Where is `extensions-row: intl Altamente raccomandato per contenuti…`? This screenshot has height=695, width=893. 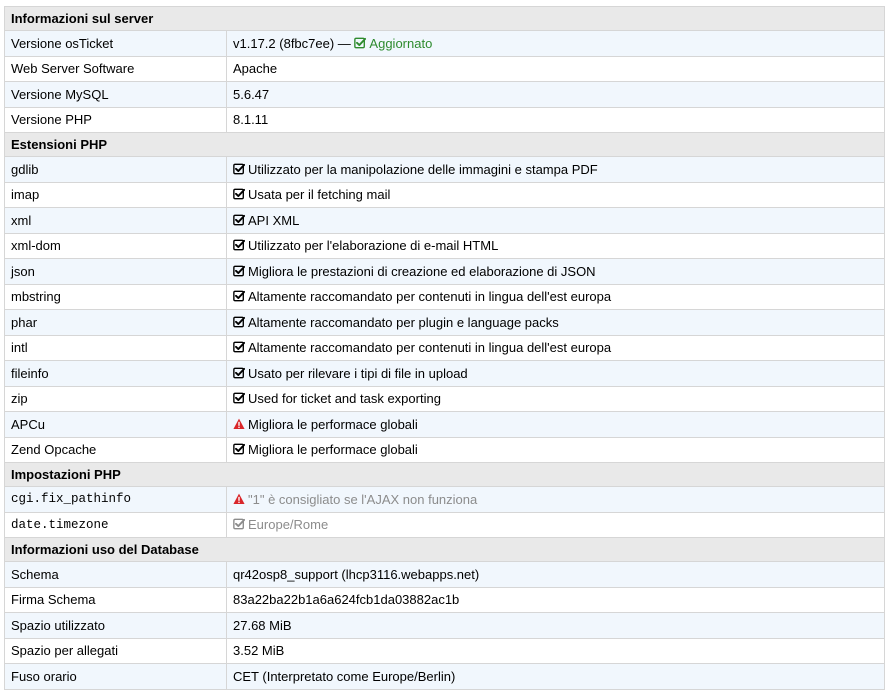 extensions-row: intl Altamente raccomandato per contenuti… is located at coordinates (445, 347).